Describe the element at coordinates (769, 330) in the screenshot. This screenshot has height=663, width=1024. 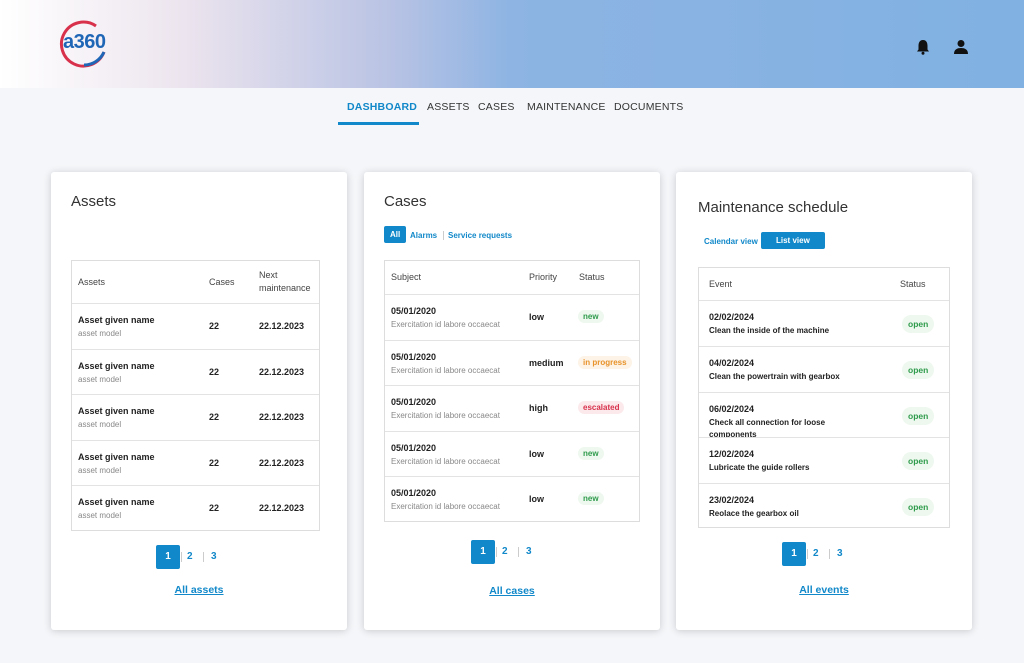
I see `event-description: Clean the inside of the machine` at that location.